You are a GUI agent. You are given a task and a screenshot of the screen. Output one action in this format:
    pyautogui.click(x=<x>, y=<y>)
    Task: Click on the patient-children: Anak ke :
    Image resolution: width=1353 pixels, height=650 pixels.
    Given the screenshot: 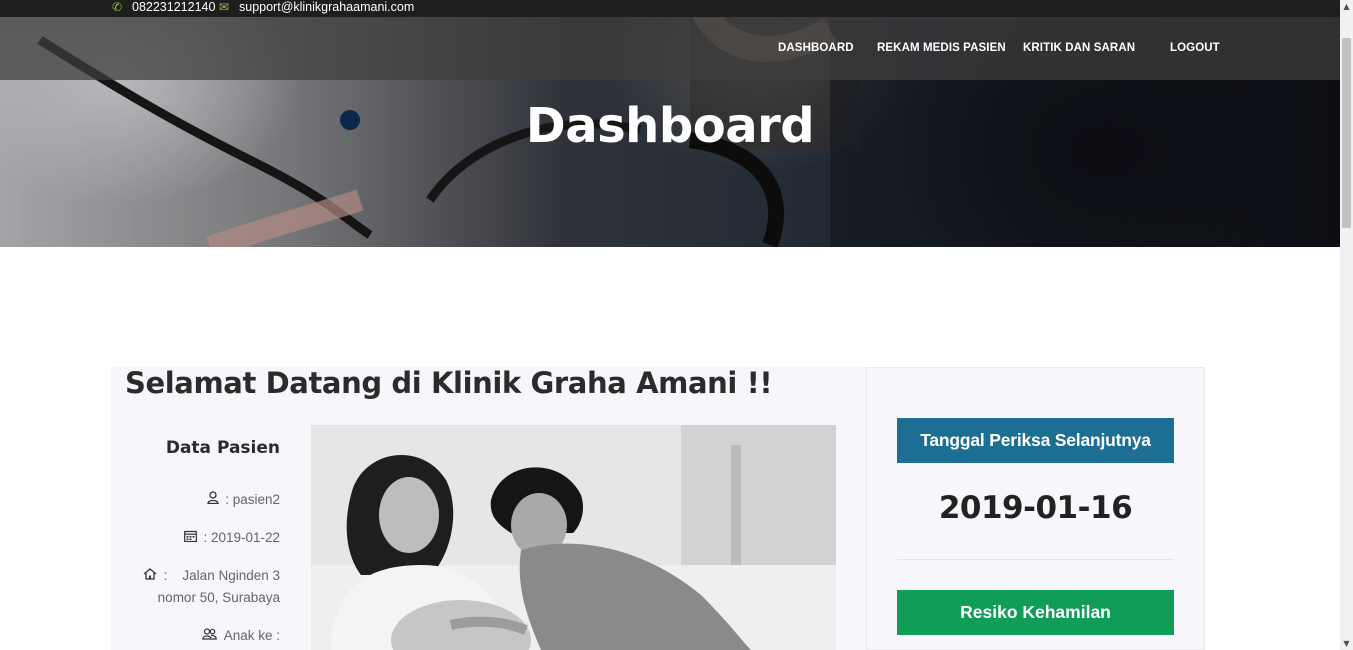 What is the action you would take?
    pyautogui.click(x=241, y=636)
    